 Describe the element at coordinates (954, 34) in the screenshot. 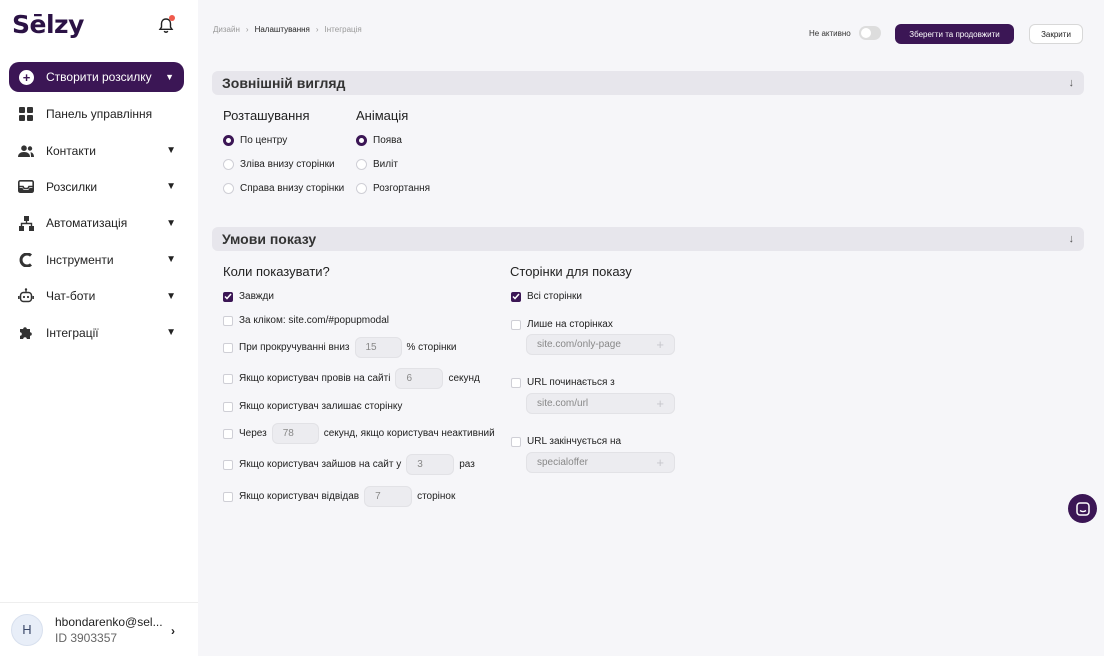

I see `save-continue-button: Зберегти та продовжити` at that location.